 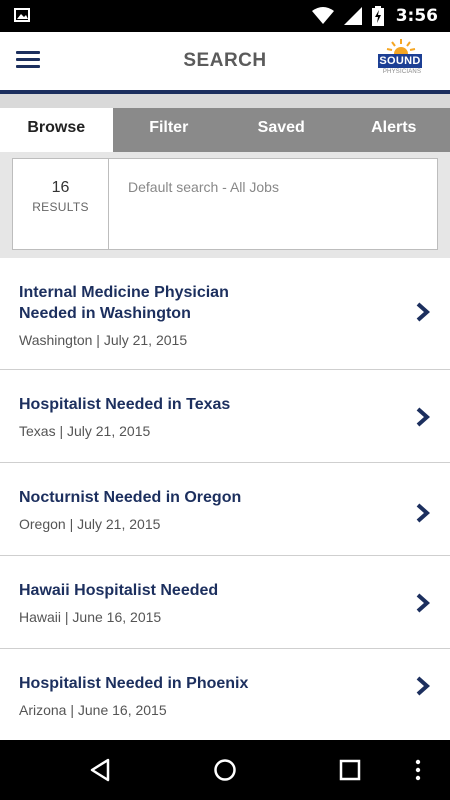 I want to click on tab-saved: Saved, so click(x=281, y=130).